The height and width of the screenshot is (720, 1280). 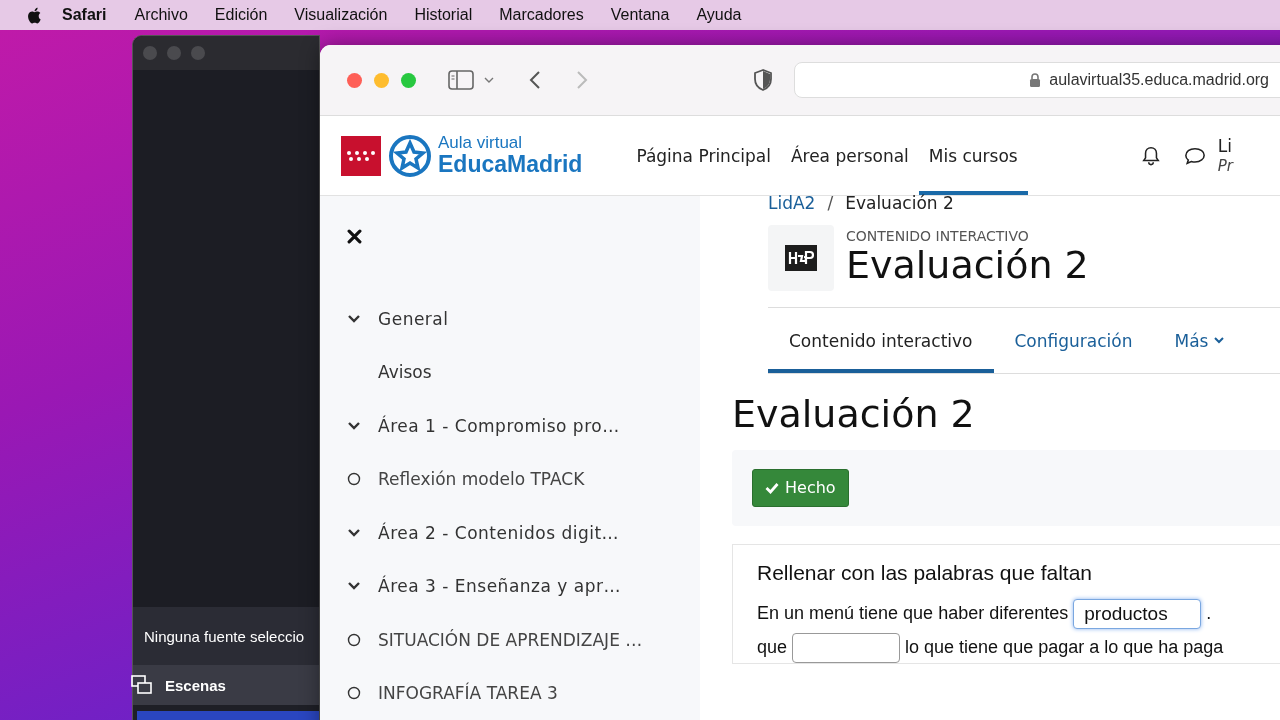 What do you see at coordinates (846, 647) in the screenshot?
I see `answer-box` at bounding box center [846, 647].